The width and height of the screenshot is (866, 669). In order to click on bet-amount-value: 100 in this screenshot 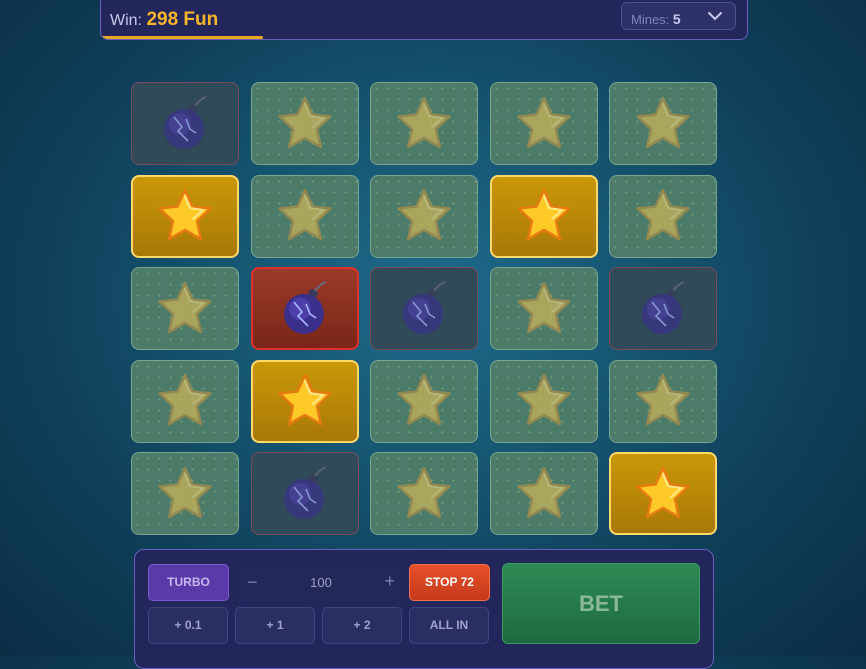, I will do `click(321, 582)`.